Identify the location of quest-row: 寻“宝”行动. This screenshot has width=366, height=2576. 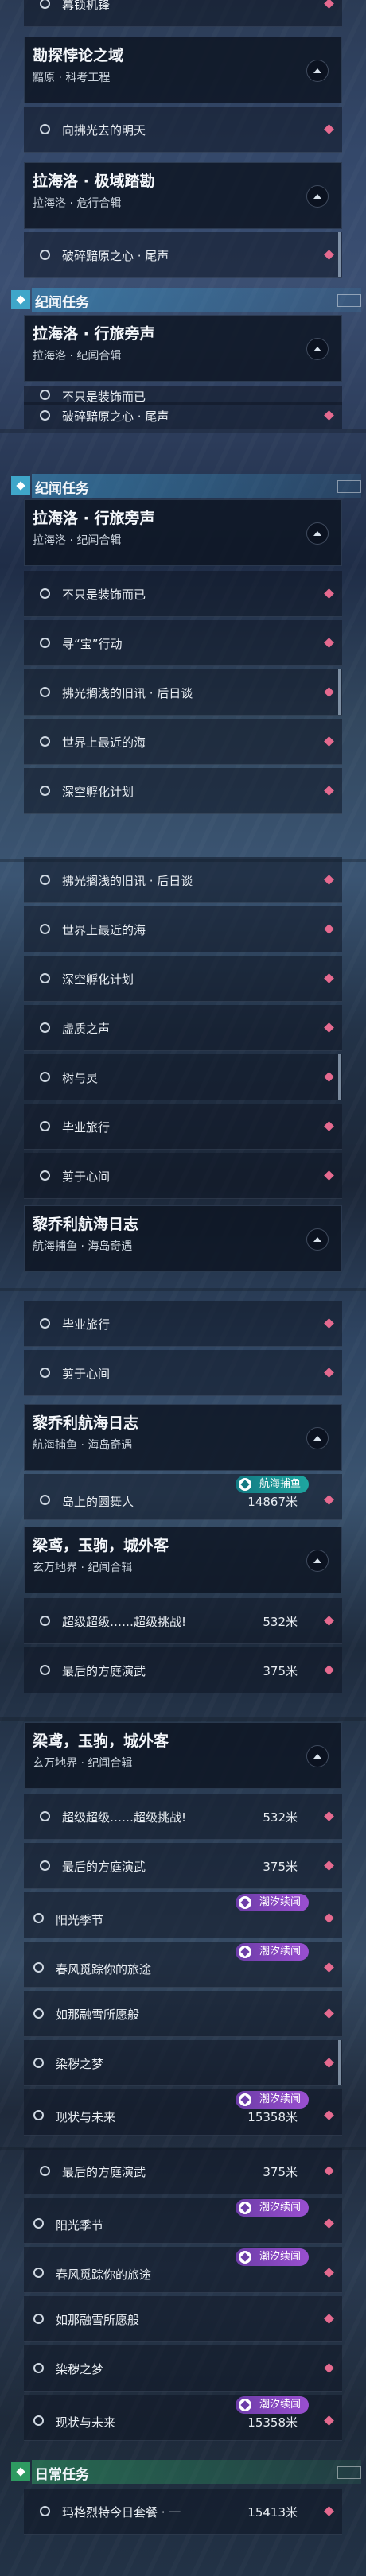
(183, 643).